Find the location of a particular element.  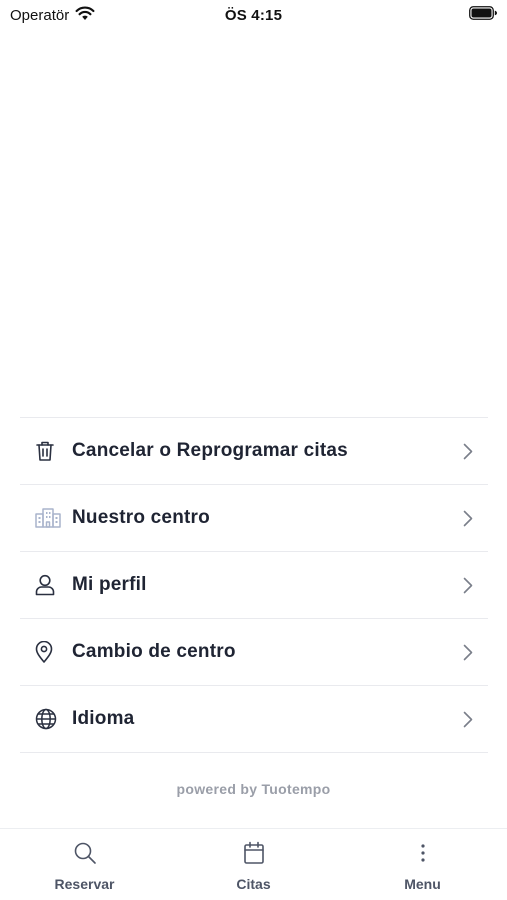

tab-label: Citas is located at coordinates (253, 884).